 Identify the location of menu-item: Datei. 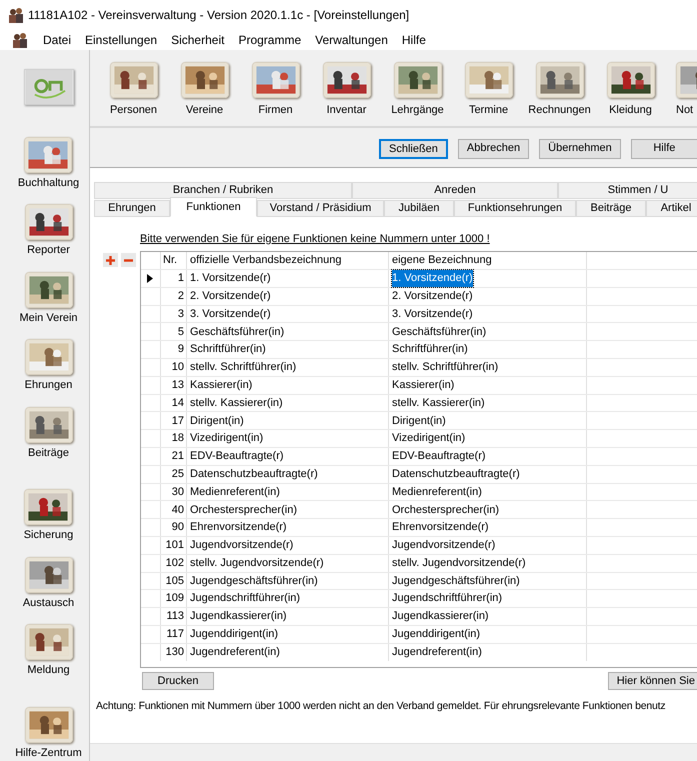
(57, 40).